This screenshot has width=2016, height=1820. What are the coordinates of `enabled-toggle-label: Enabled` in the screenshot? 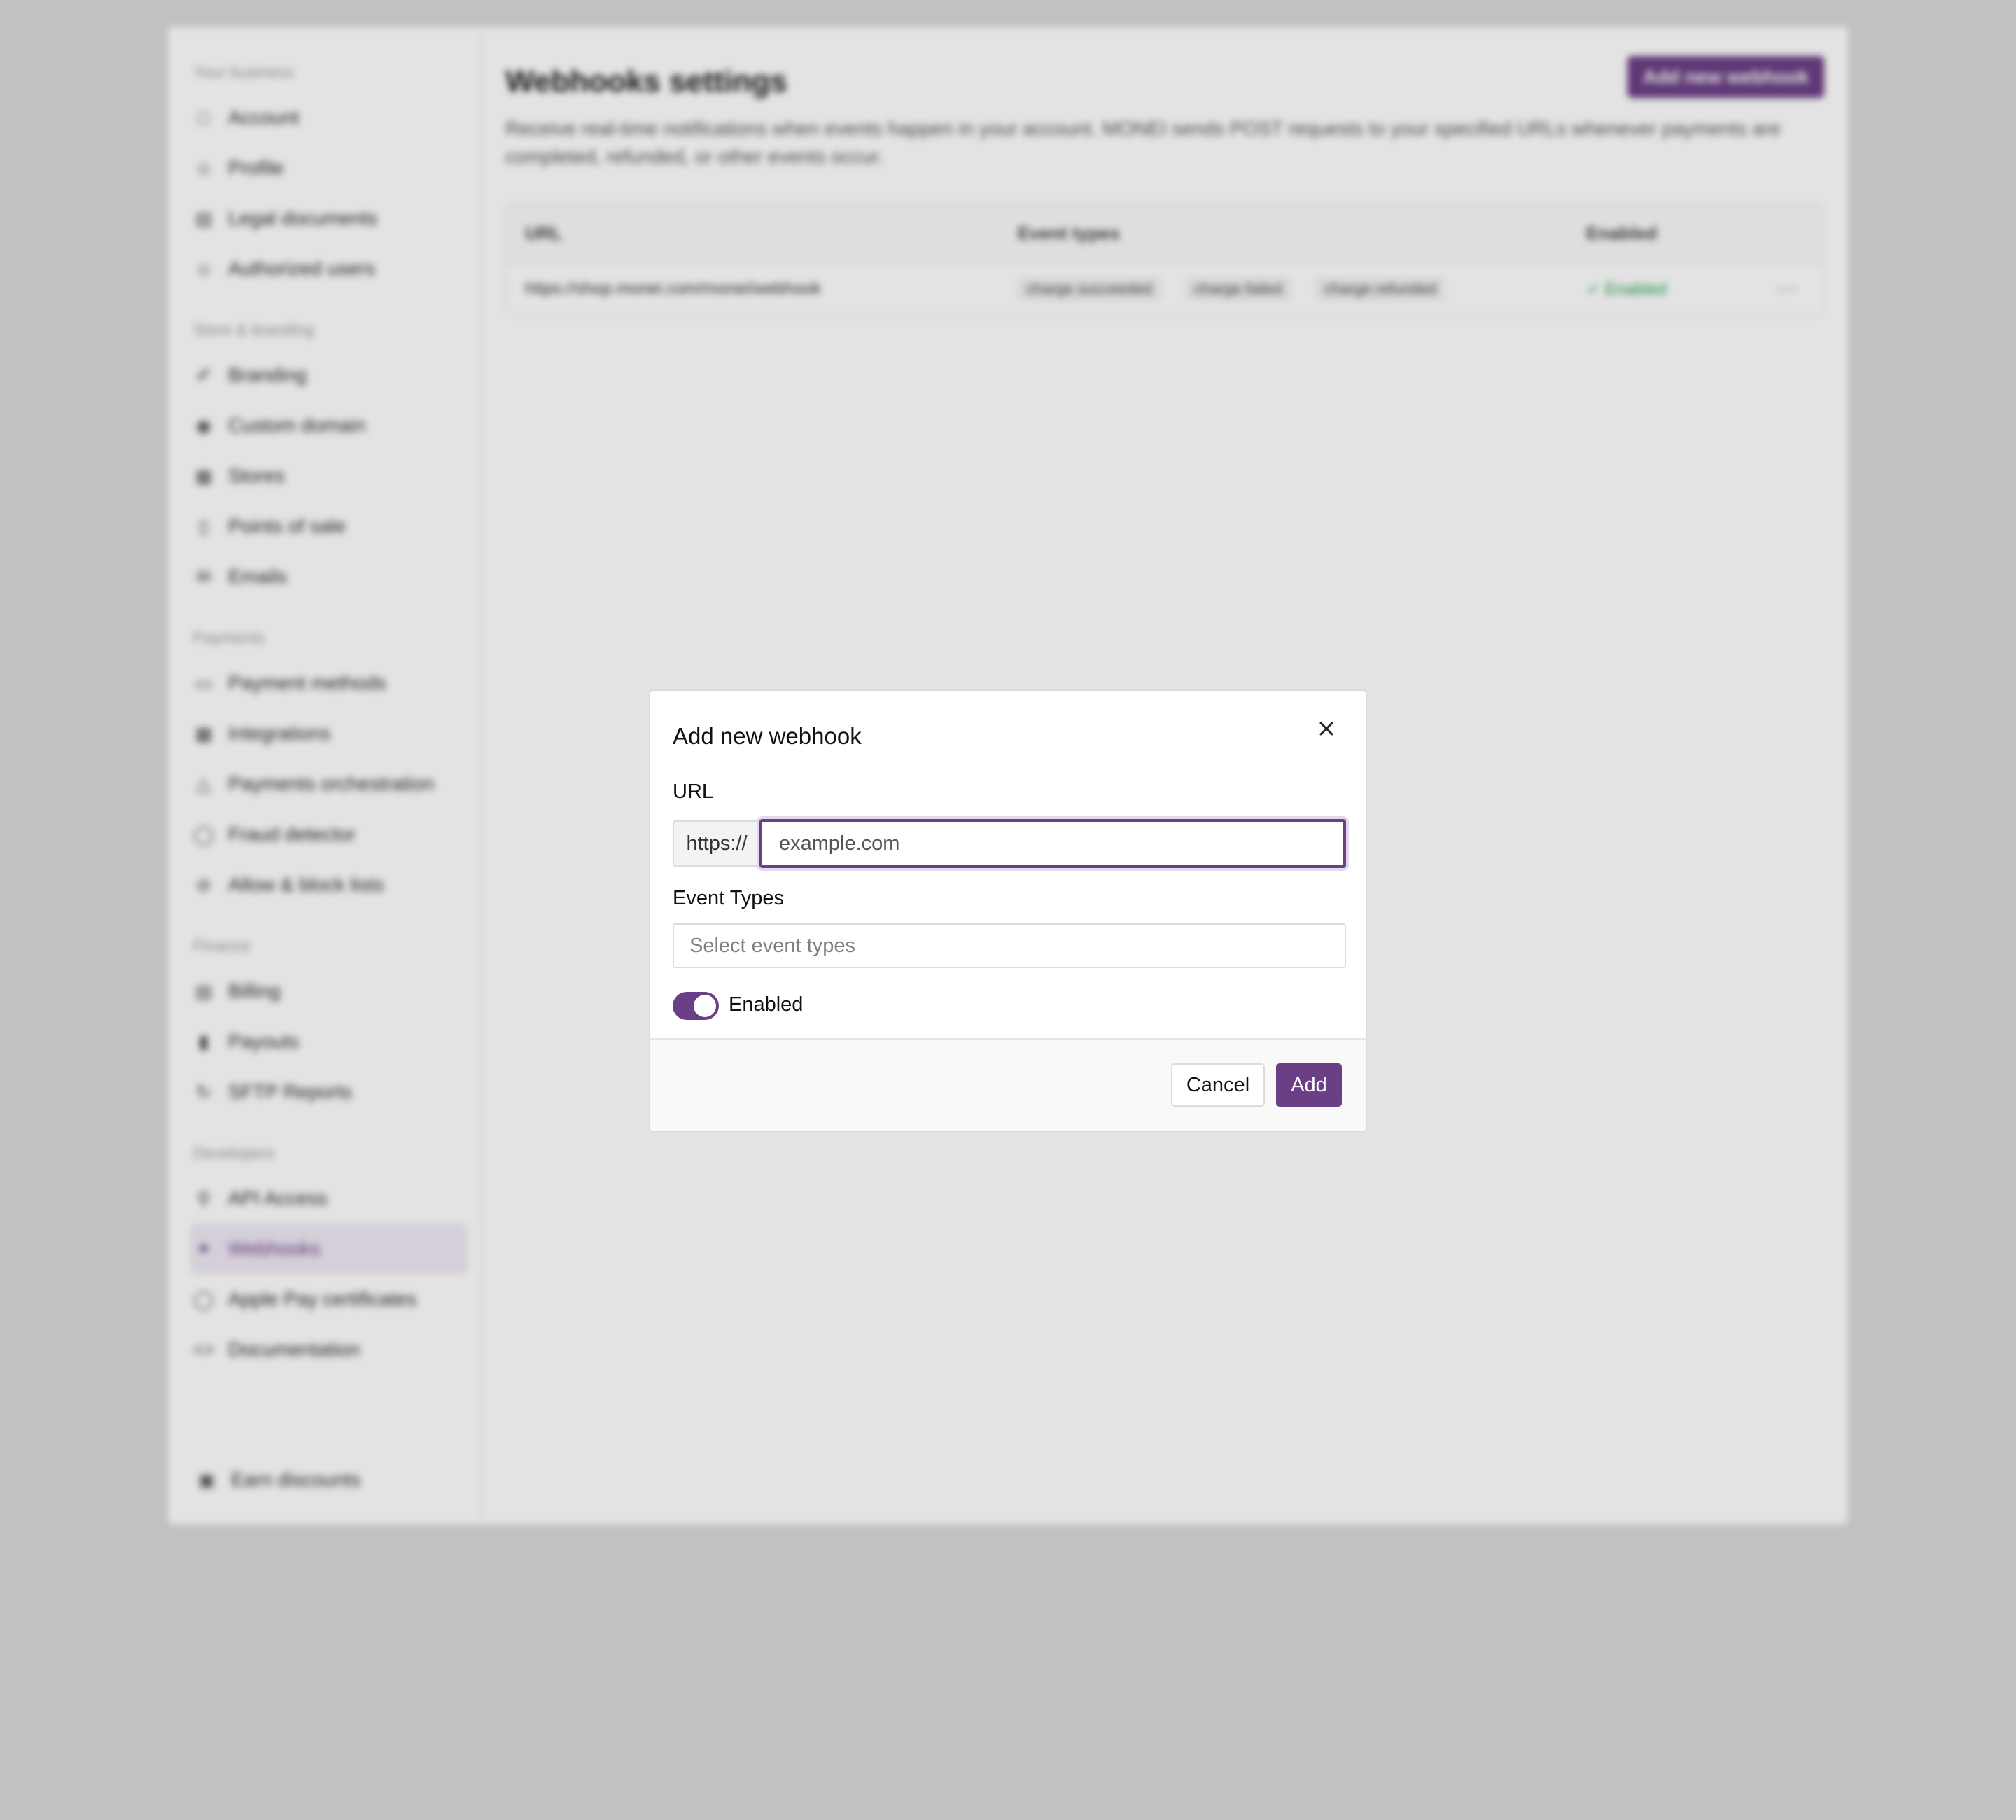 It's located at (766, 1004).